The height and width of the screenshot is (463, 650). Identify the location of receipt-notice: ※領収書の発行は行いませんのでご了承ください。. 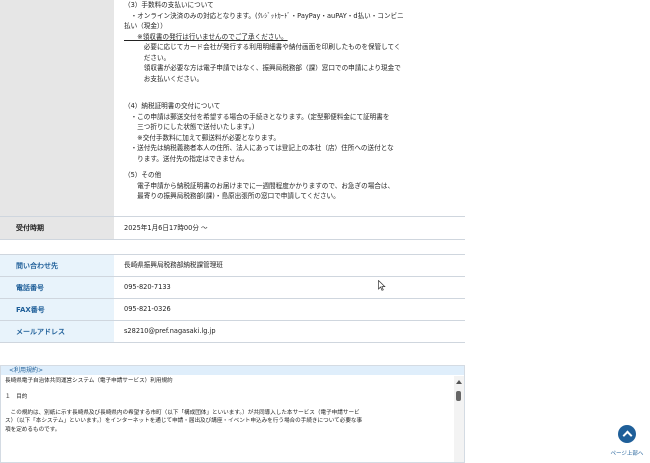
(206, 36).